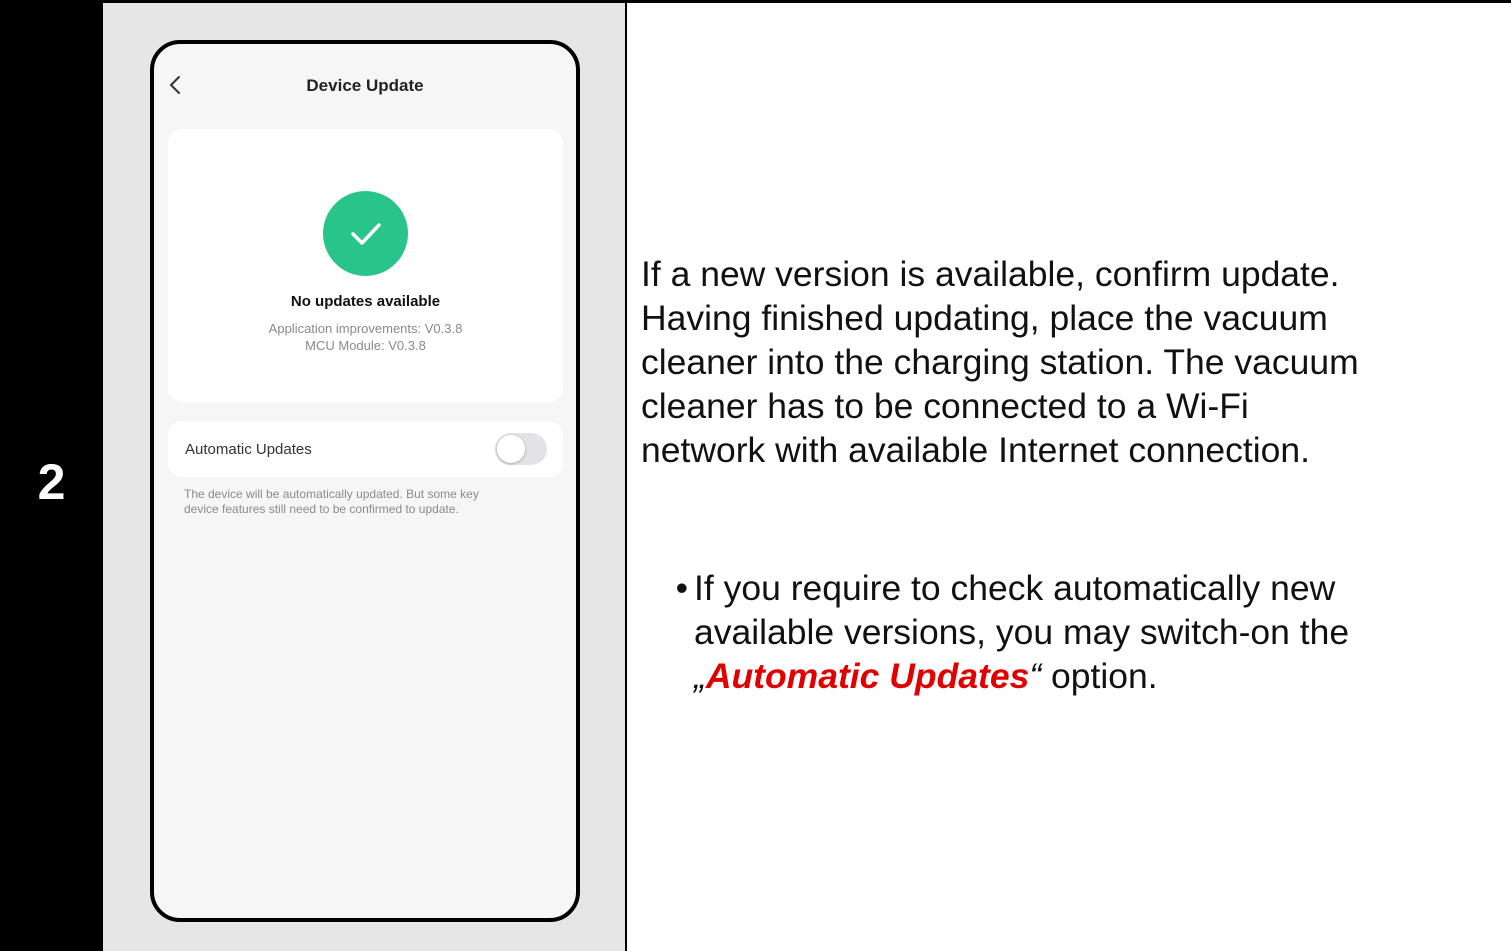 This screenshot has height=951, width=1511. Describe the element at coordinates (626, 475) in the screenshot. I see `column-divider` at that location.